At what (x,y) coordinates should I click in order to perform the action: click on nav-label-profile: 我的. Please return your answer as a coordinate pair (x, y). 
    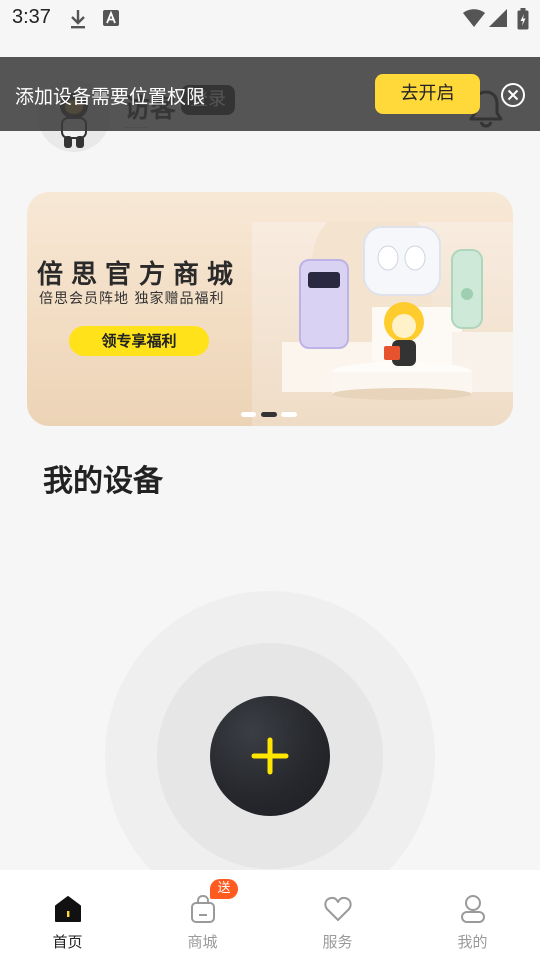
    Looking at the image, I should click on (472, 942).